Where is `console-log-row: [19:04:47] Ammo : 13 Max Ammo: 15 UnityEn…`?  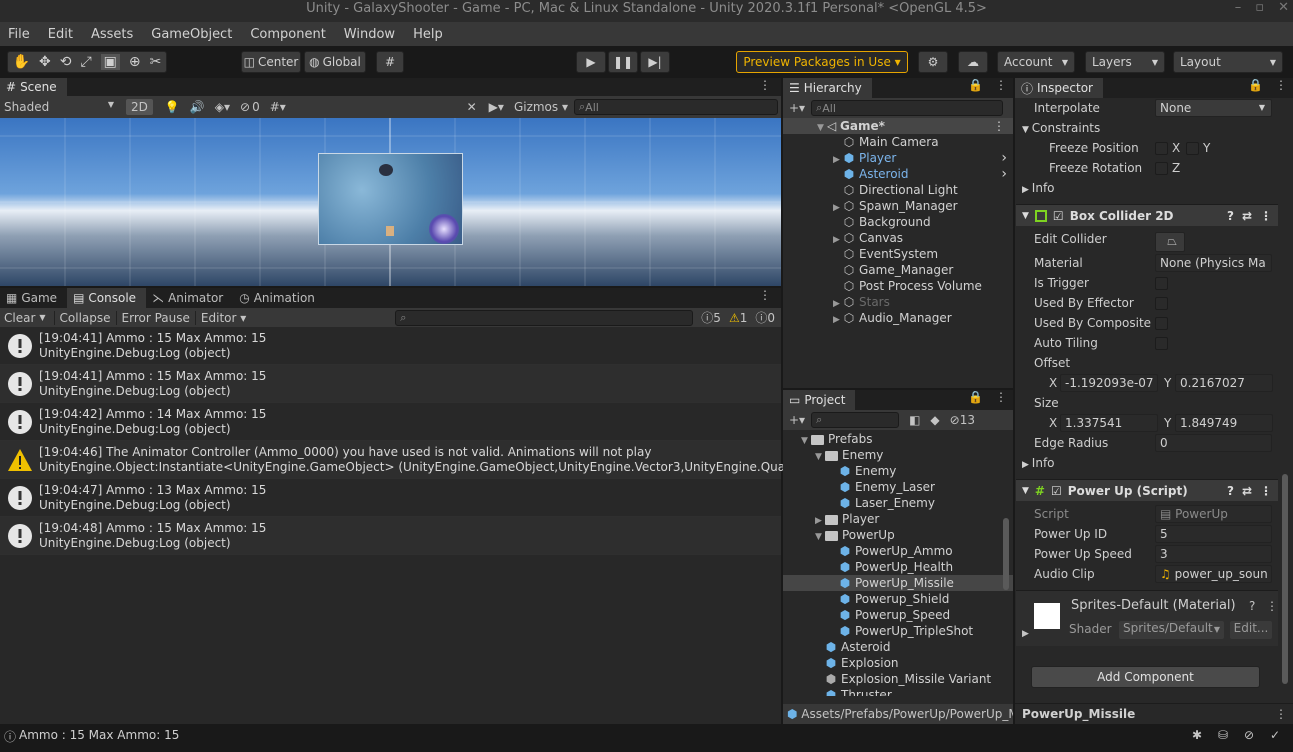 console-log-row: [19:04:47] Ammo : 13 Max Ammo: 15 UnityEn… is located at coordinates (390, 498).